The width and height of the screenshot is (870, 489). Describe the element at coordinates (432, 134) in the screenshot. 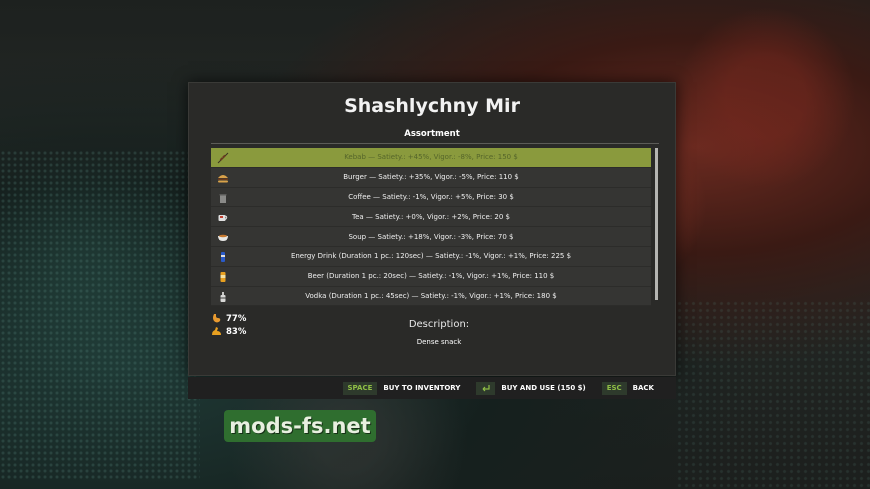

I see `assortment-label: Assortment` at that location.